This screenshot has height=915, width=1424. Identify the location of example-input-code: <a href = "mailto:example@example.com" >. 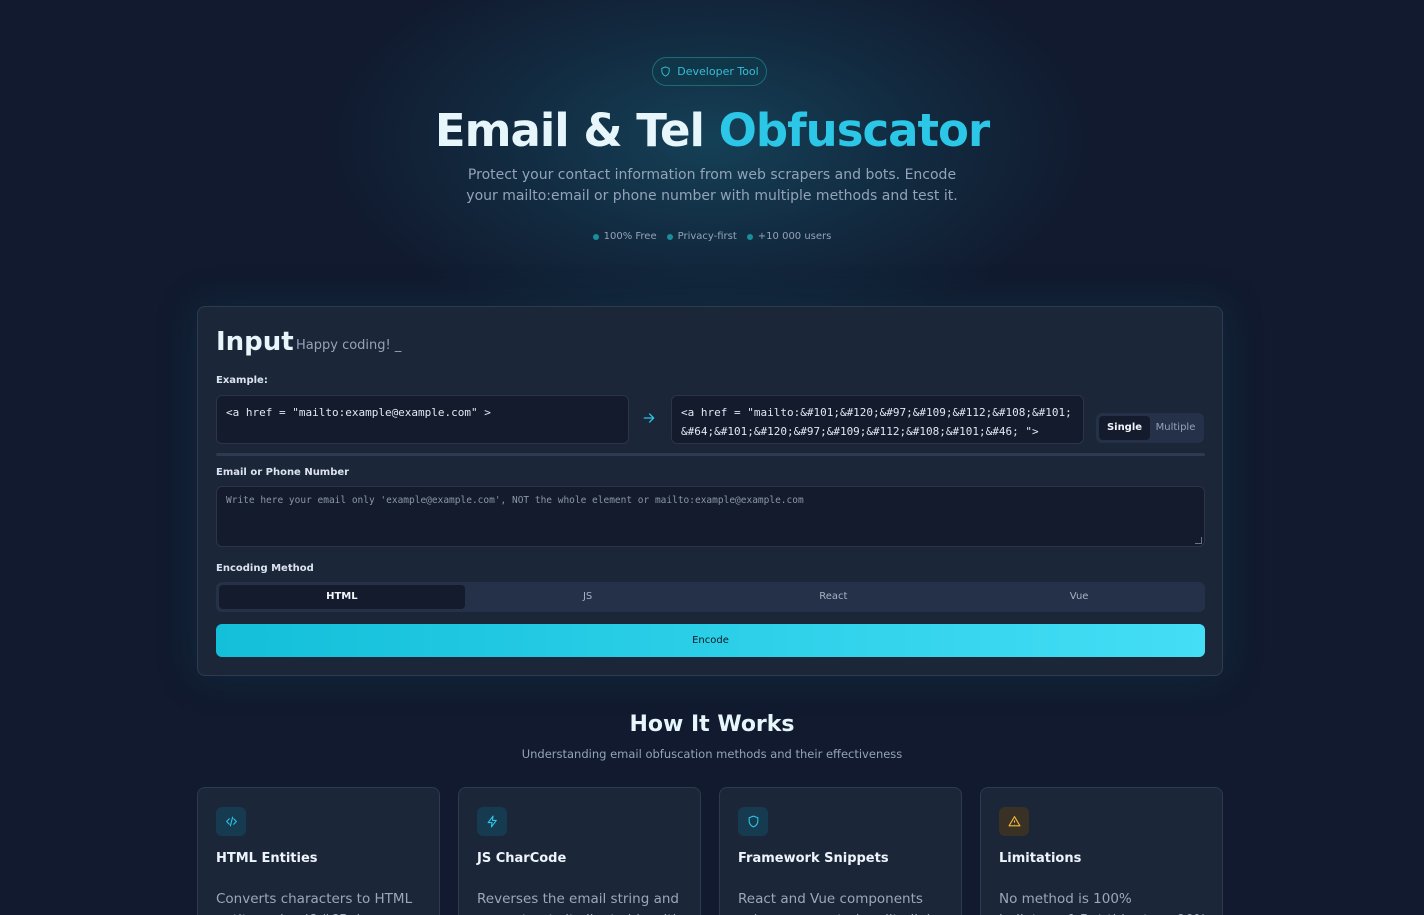
(358, 412).